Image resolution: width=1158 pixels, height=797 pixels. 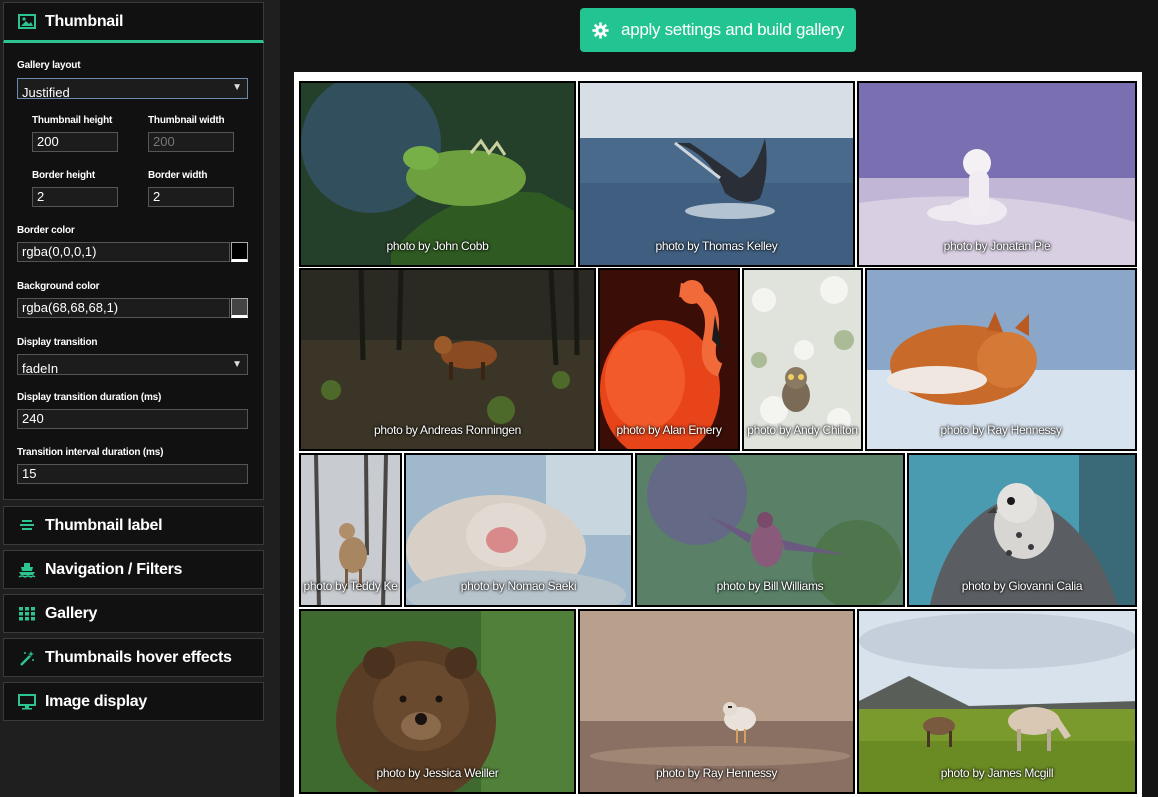 What do you see at coordinates (239, 252) in the screenshot?
I see `border-color-swatch` at bounding box center [239, 252].